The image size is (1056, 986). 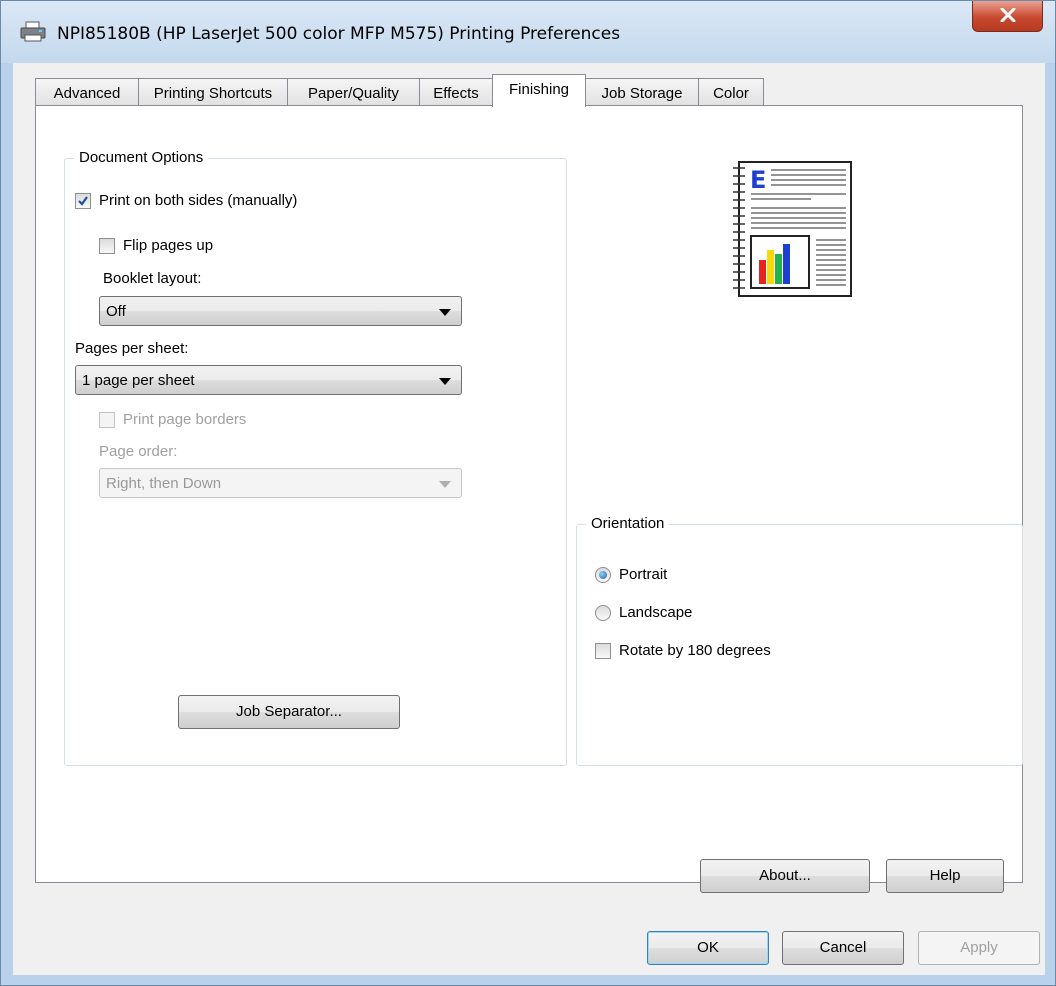 I want to click on tab-printing-shortcuts: Printing Shortcuts, so click(x=213, y=92).